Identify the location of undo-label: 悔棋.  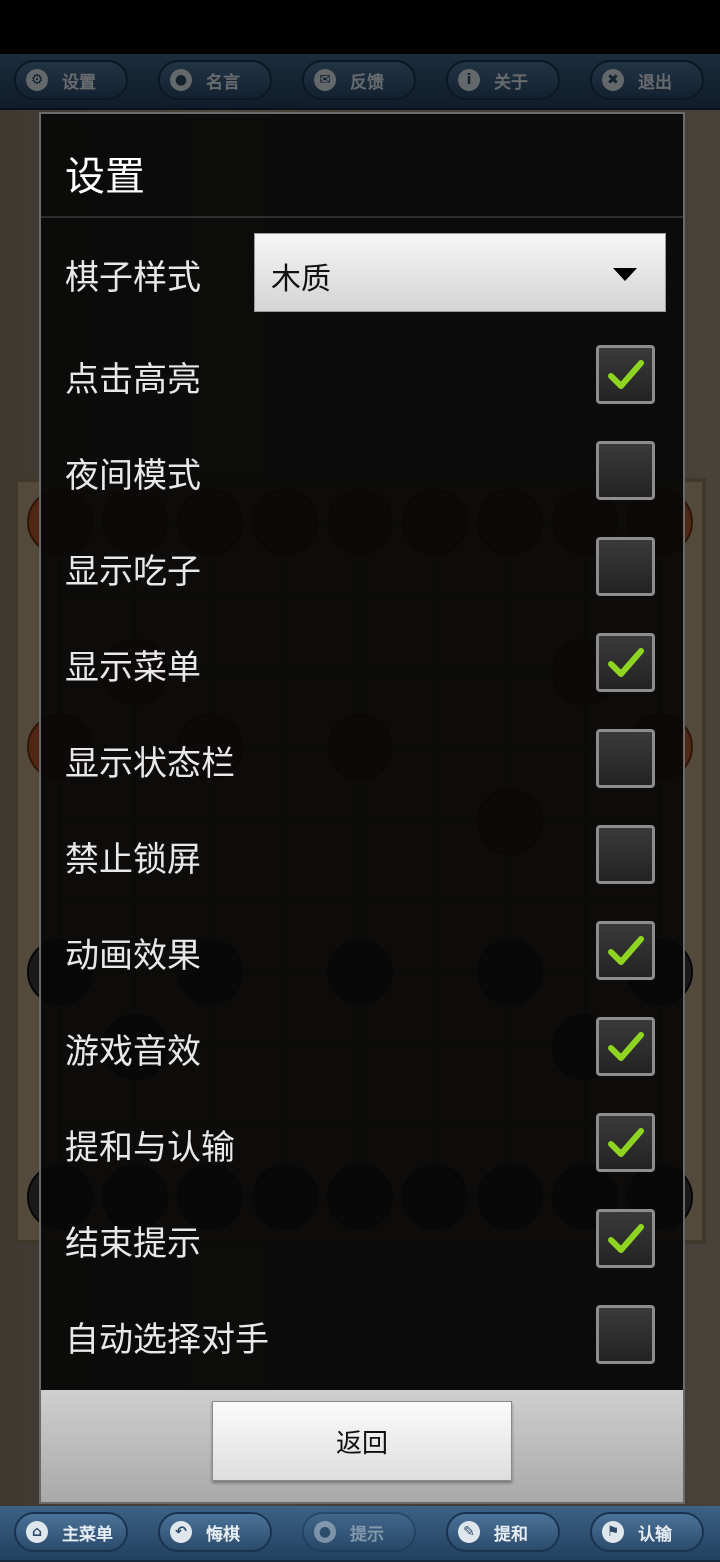
(223, 1534).